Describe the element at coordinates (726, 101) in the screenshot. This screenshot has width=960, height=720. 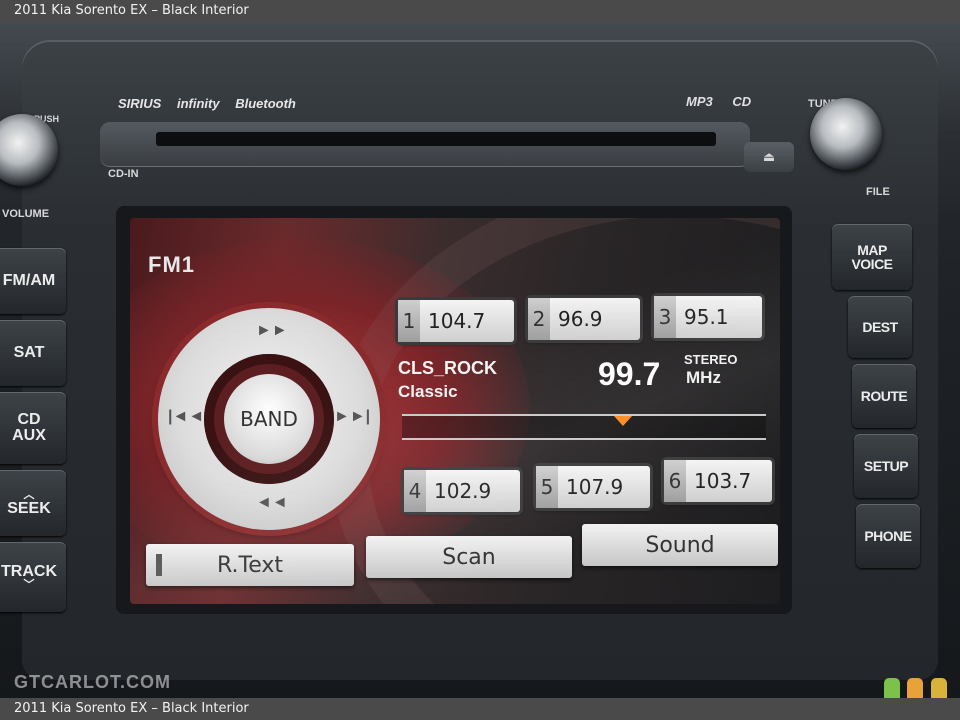
I see `format-logos: MP3 CD` at that location.